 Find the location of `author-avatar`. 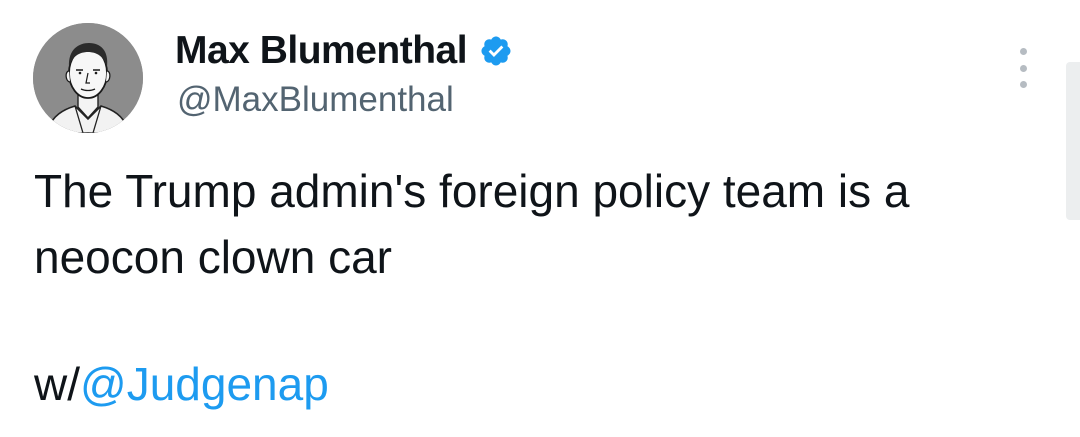

author-avatar is located at coordinates (88, 78).